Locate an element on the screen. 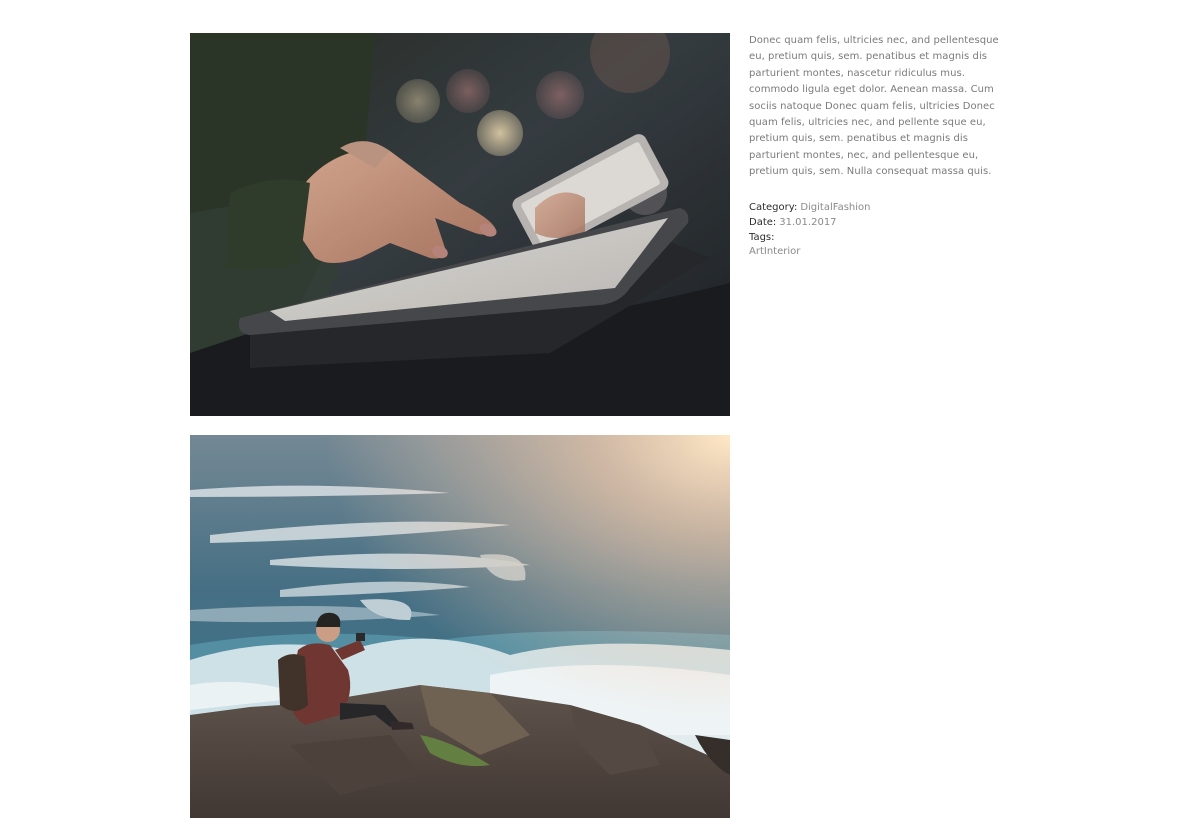 Image resolution: width=1200 pixels, height=831 pixels. date-value: 31.01.2017 is located at coordinates (808, 222).